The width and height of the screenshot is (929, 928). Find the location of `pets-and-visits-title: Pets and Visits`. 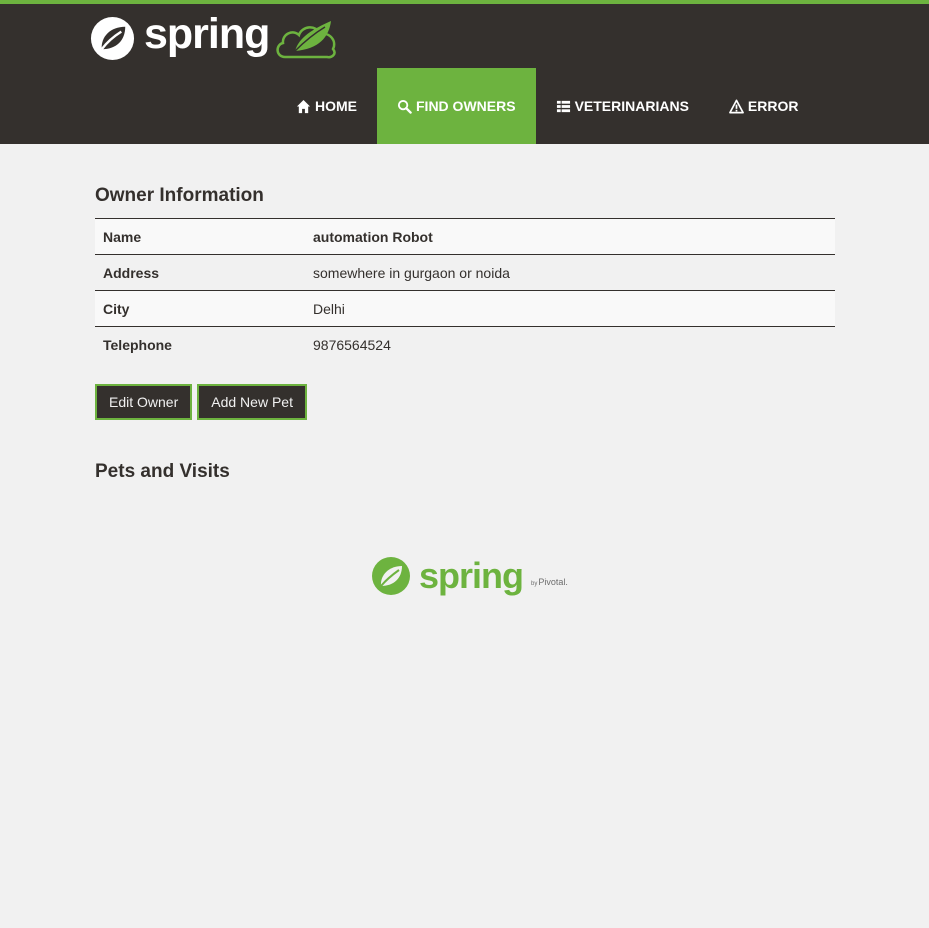

pets-and-visits-title: Pets and Visits is located at coordinates (162, 471).